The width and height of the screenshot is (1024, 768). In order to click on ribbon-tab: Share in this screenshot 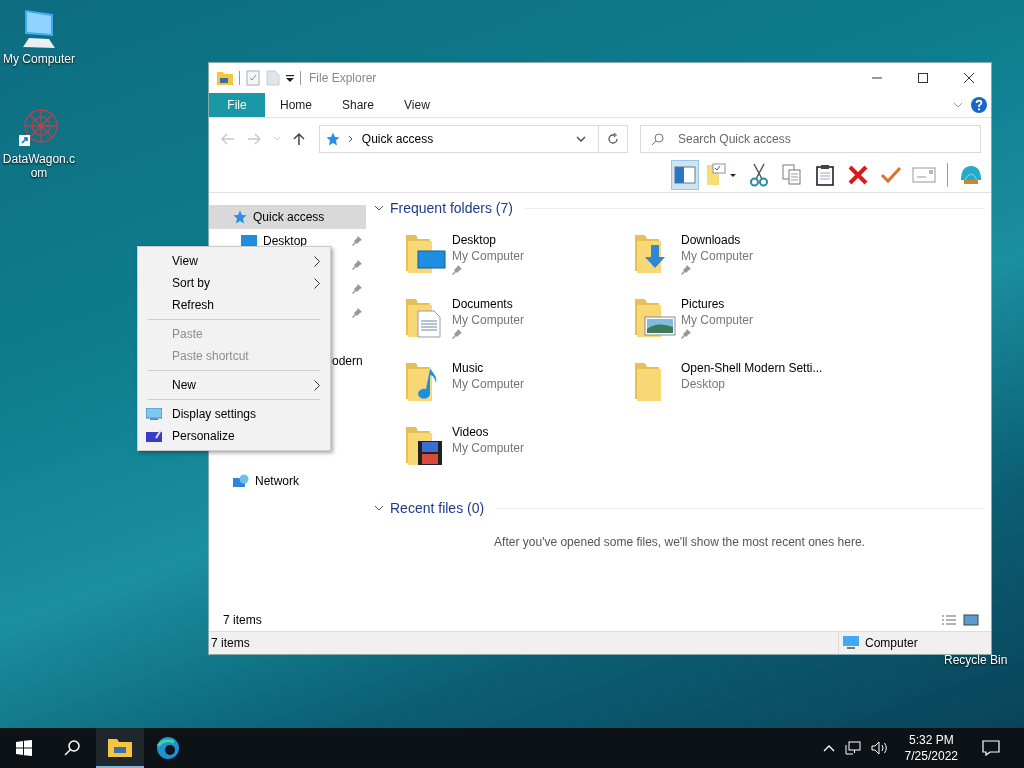, I will do `click(358, 105)`.